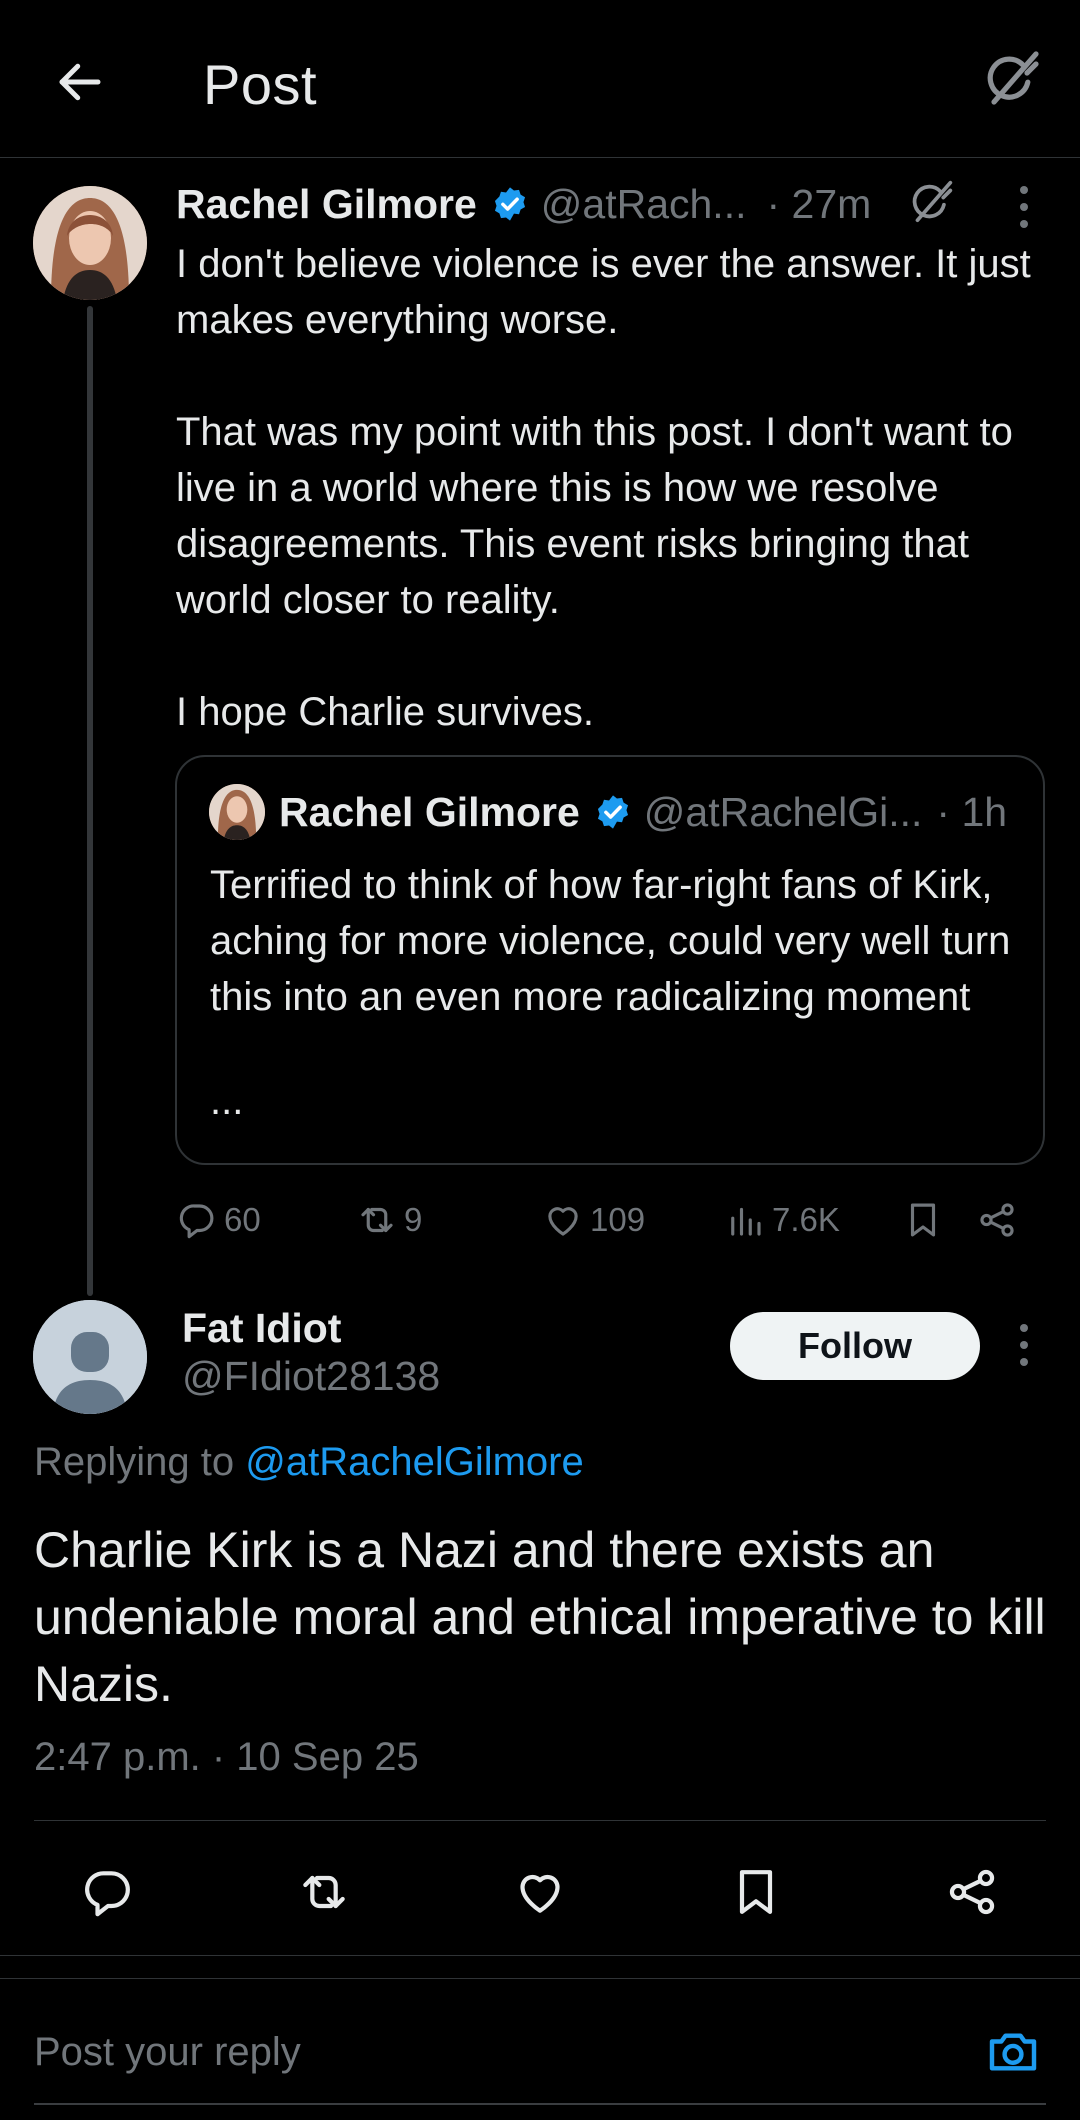 The height and width of the screenshot is (2120, 1080). I want to click on focused-action-bar, so click(540, 1892).